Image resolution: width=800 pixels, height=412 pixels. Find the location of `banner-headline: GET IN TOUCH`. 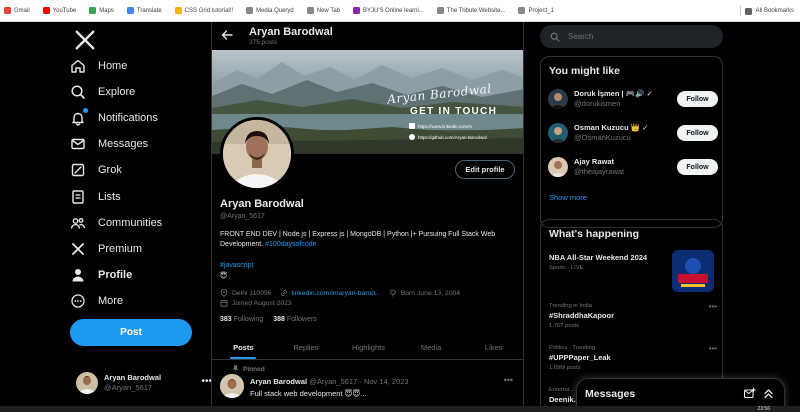

banner-headline: GET IN TOUCH is located at coordinates (454, 111).